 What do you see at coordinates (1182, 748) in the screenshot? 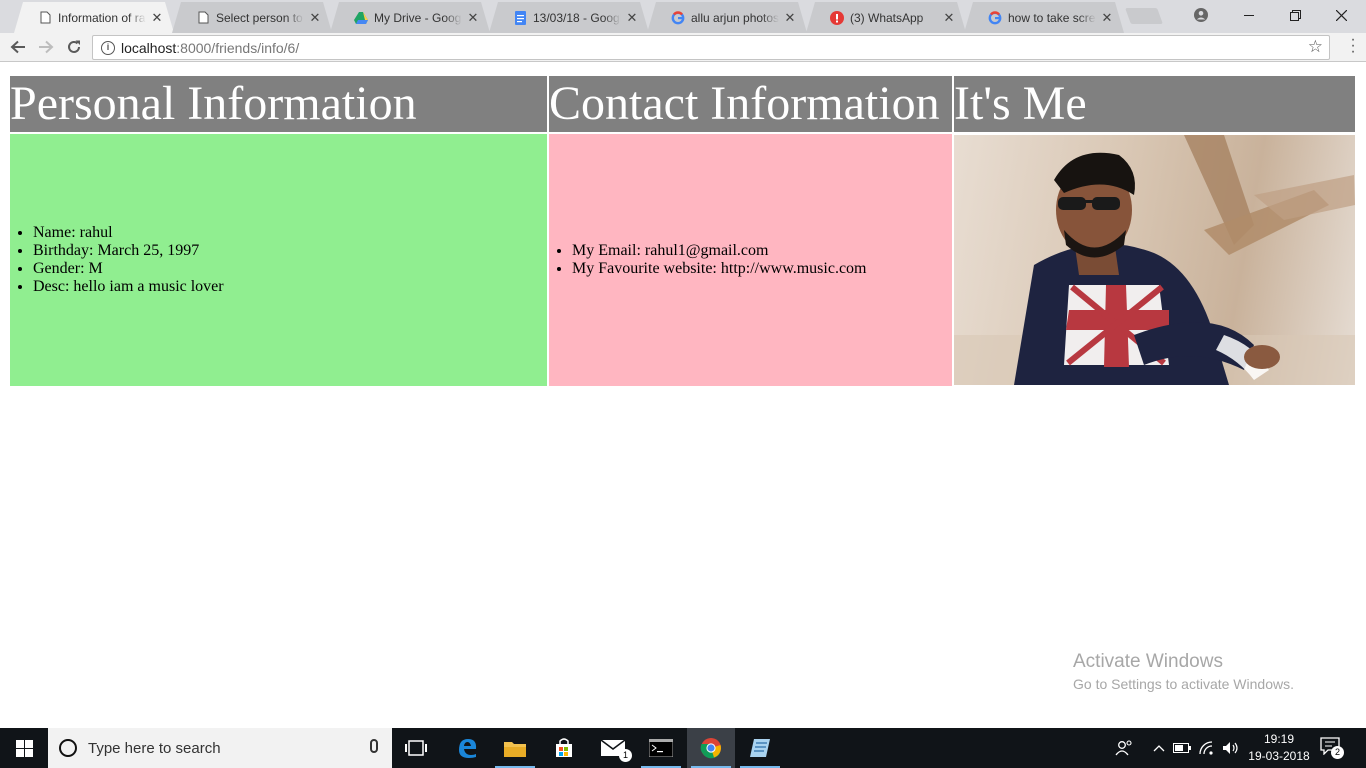
I see `battery-icon` at bounding box center [1182, 748].